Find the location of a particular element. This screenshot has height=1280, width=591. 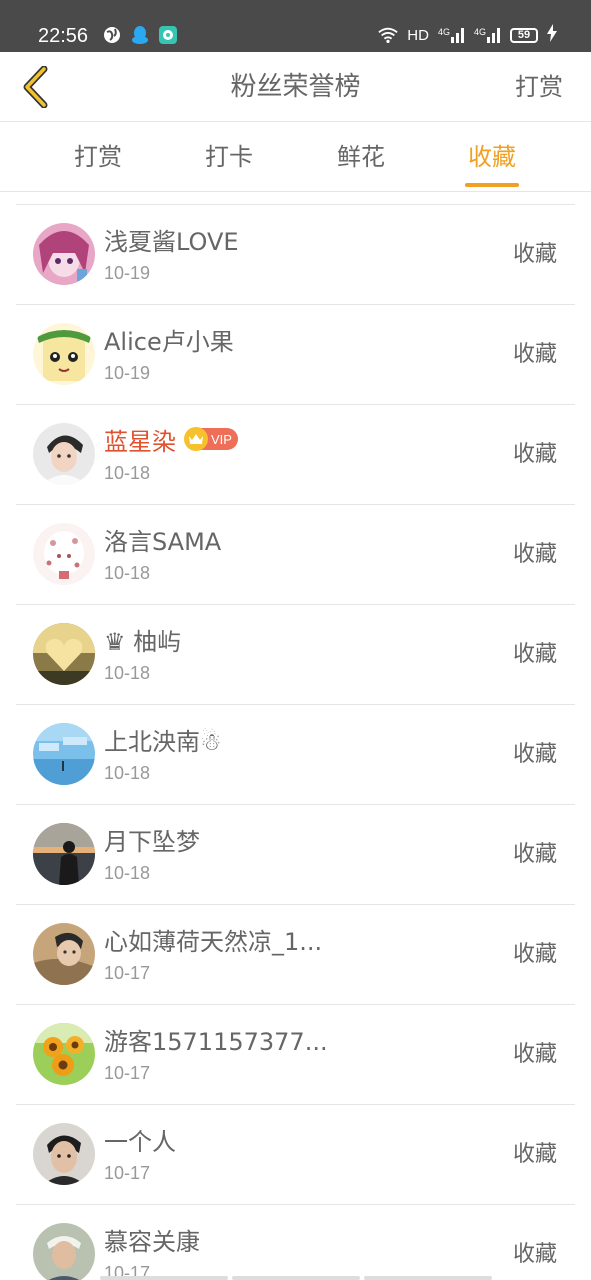

fan-name: 月下坠梦 is located at coordinates (152, 841).